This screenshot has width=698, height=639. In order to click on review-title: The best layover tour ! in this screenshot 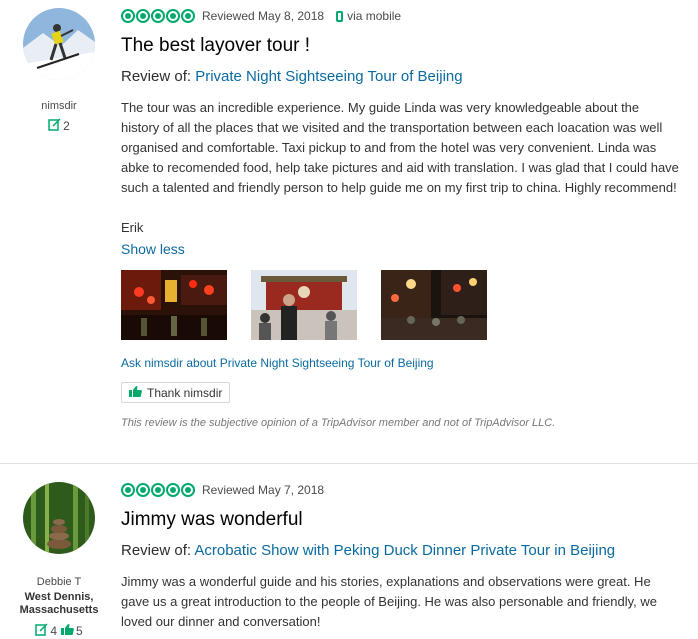, I will do `click(401, 46)`.